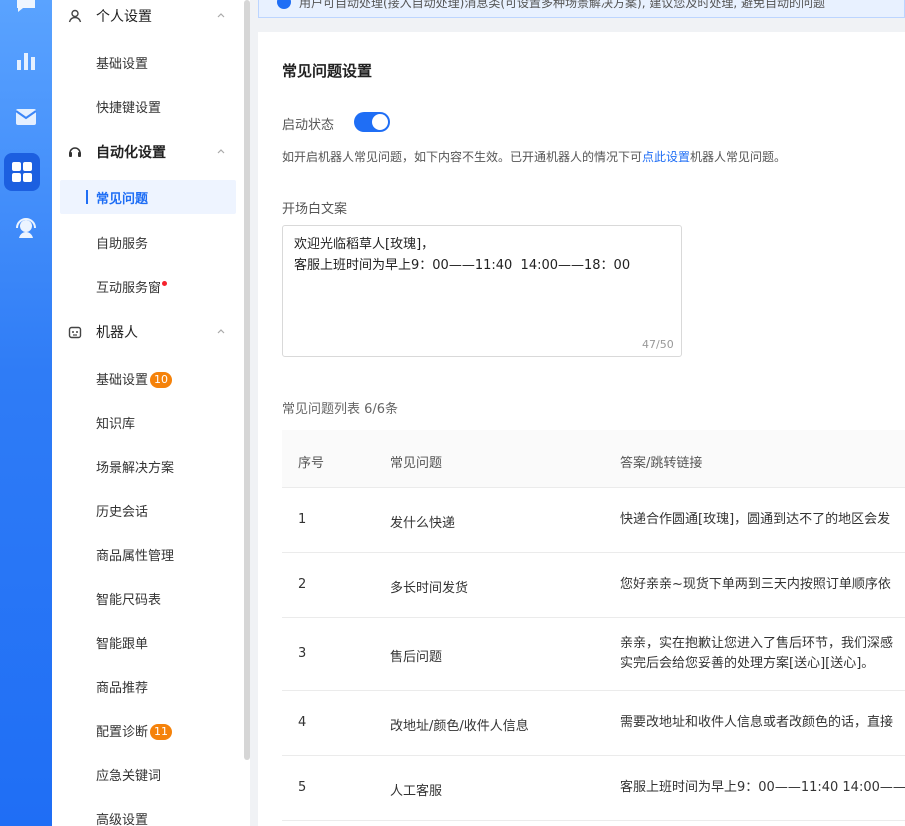 This screenshot has height=826, width=905. I want to click on sidebar-group-personal: 个人设置, so click(147, 17).